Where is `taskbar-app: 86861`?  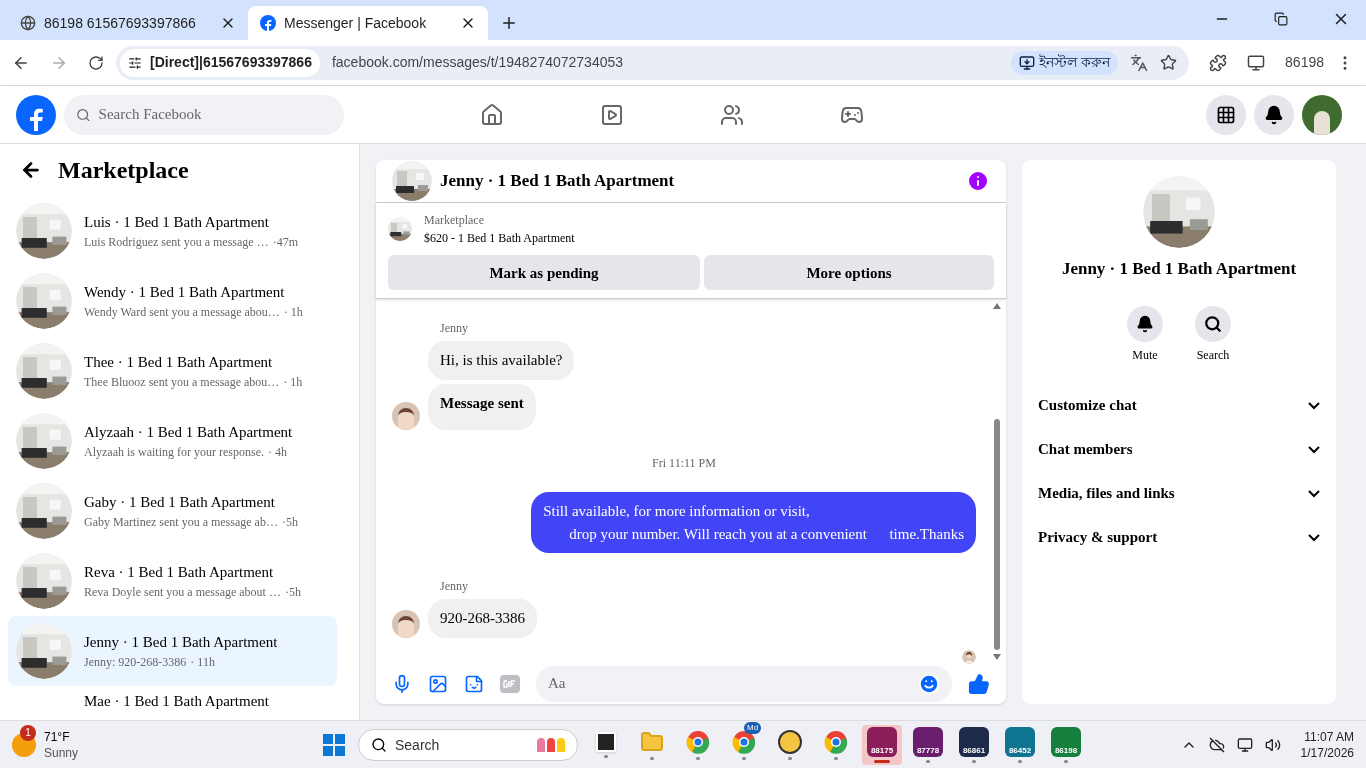
taskbar-app: 86861 is located at coordinates (974, 744).